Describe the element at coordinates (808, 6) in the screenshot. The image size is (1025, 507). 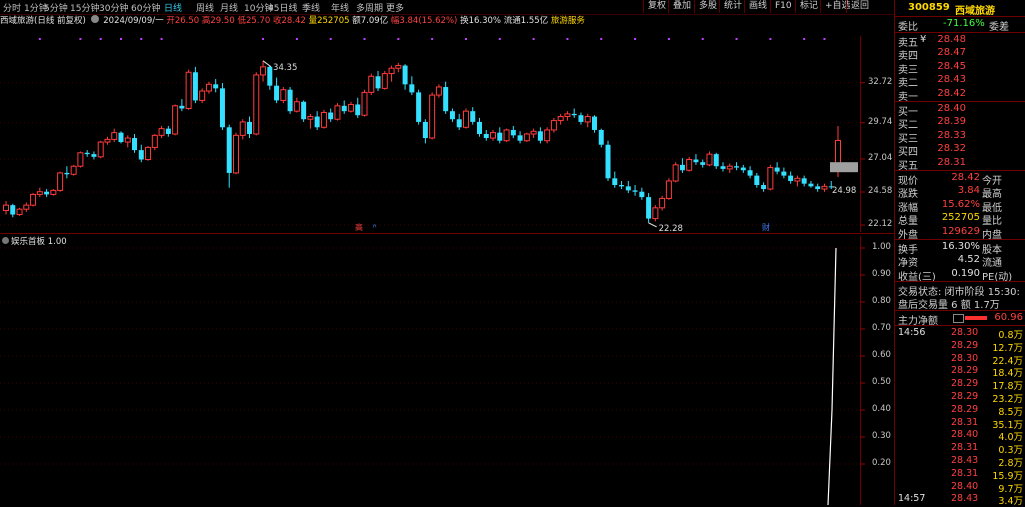
I see `toolbar-button-6: 标记` at that location.